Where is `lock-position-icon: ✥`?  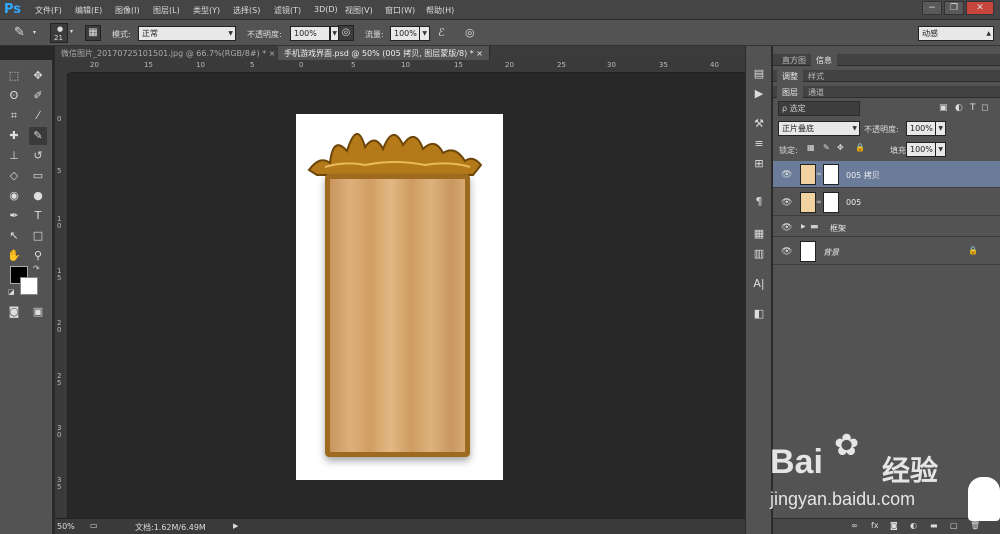
lock-position-icon: ✥ is located at coordinates (840, 147).